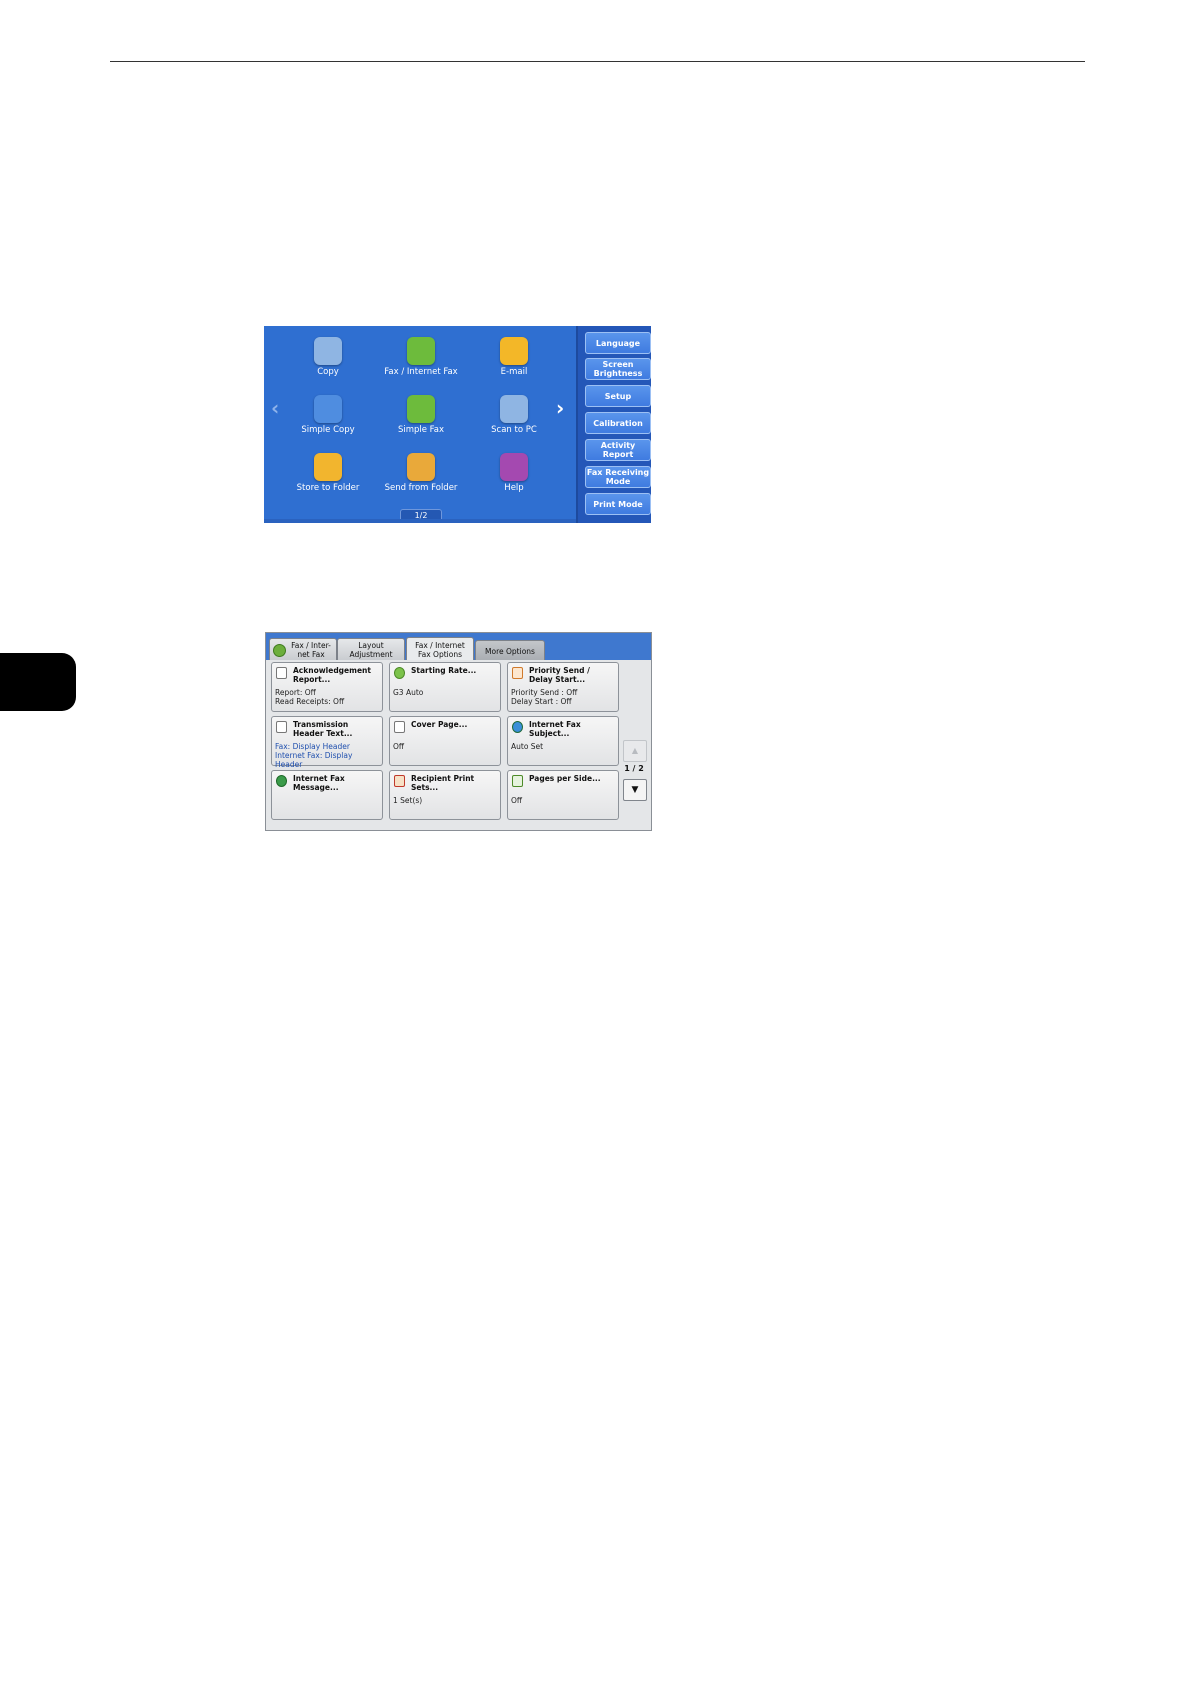 This screenshot has height=1684, width=1190. I want to click on email-icon, so click(514, 351).